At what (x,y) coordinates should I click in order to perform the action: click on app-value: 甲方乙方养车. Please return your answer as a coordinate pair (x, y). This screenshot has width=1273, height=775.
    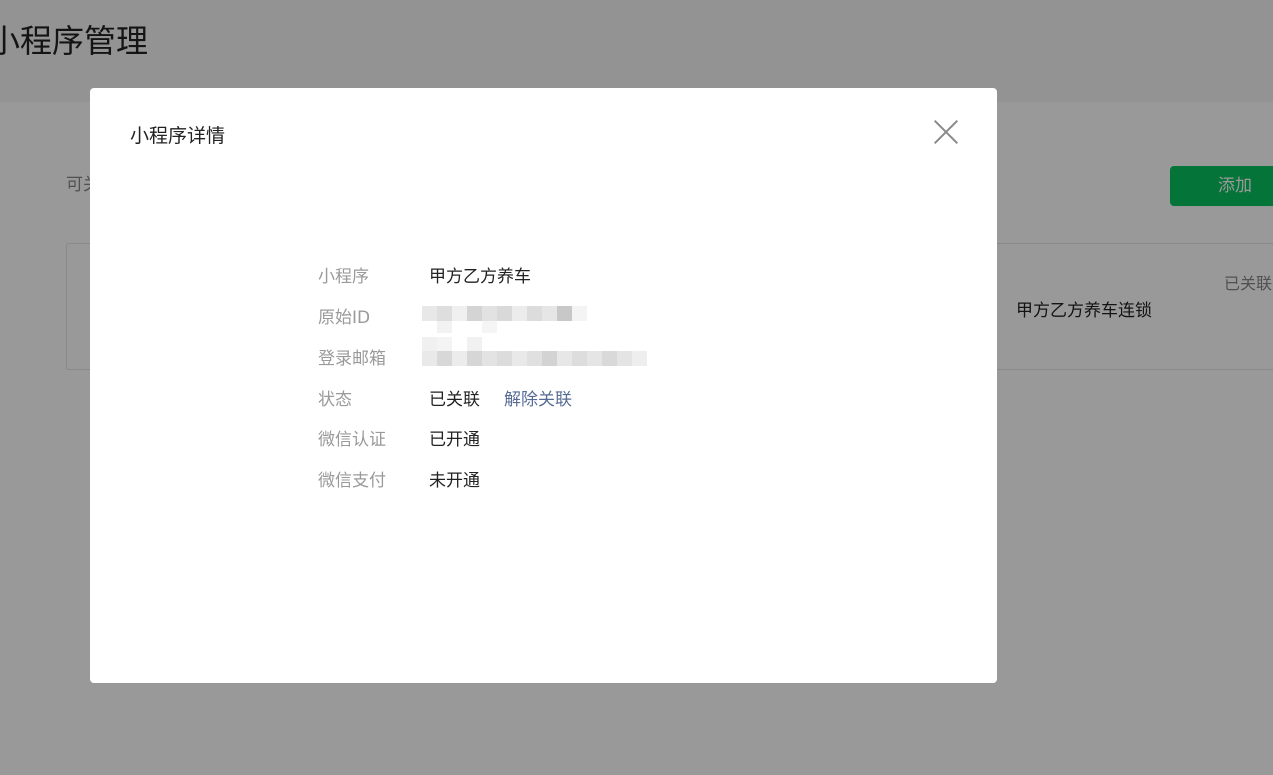
    Looking at the image, I should click on (480, 277).